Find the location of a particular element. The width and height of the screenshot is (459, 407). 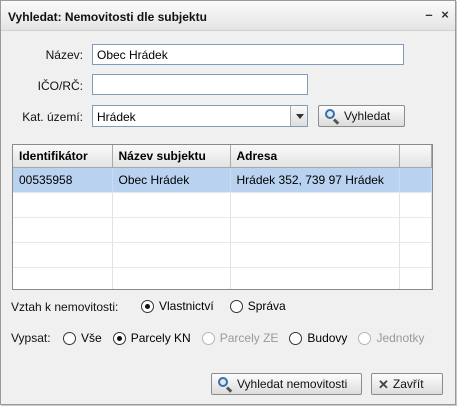

katuzemi-label: Kat. území: is located at coordinates (52, 117).